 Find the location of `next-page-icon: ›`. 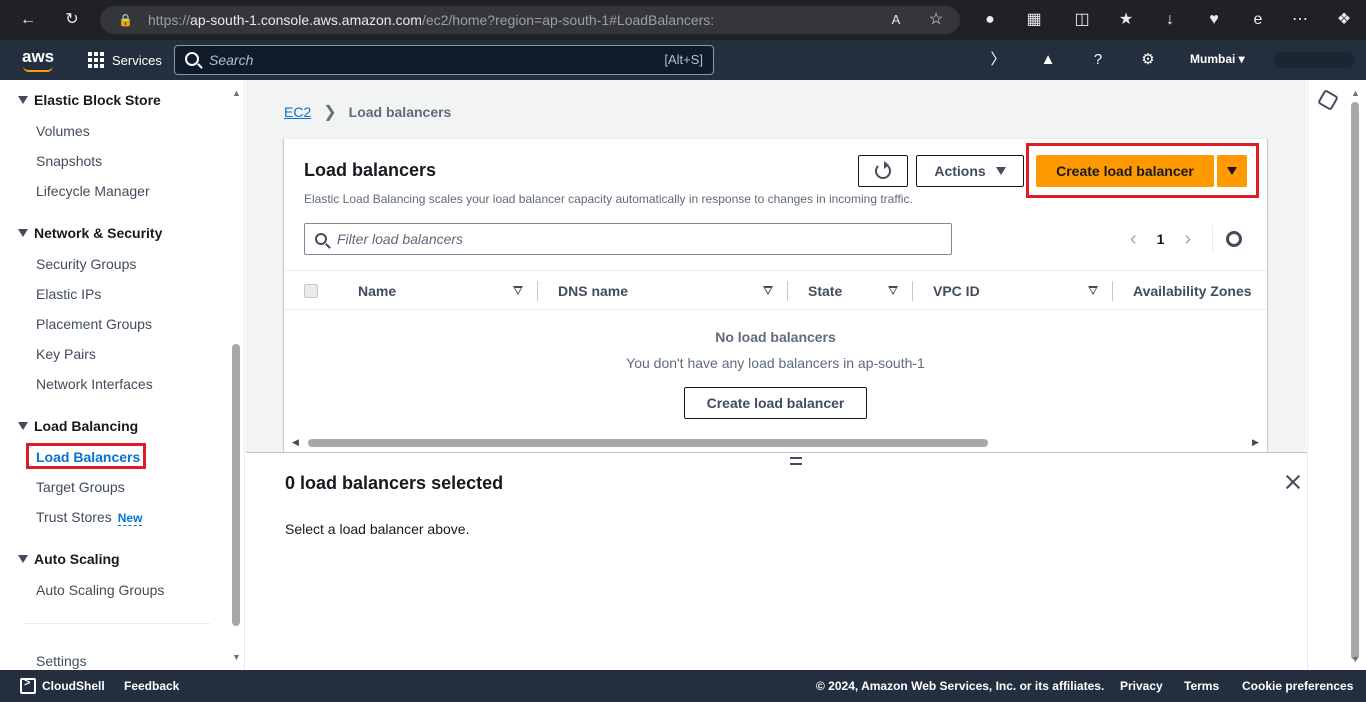

next-page-icon: › is located at coordinates (1187, 239).